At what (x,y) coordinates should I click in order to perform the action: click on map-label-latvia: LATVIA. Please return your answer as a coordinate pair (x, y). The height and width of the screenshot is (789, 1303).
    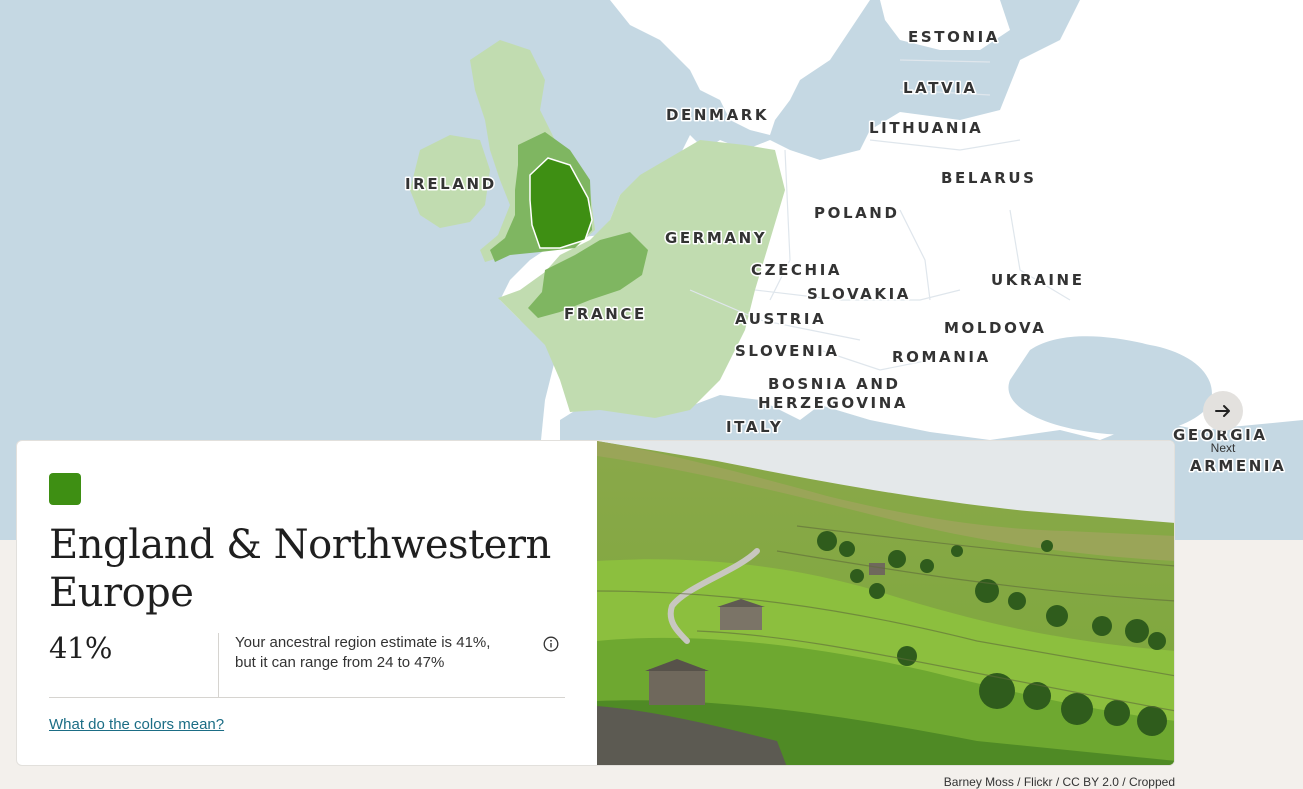
    Looking at the image, I should click on (940, 88).